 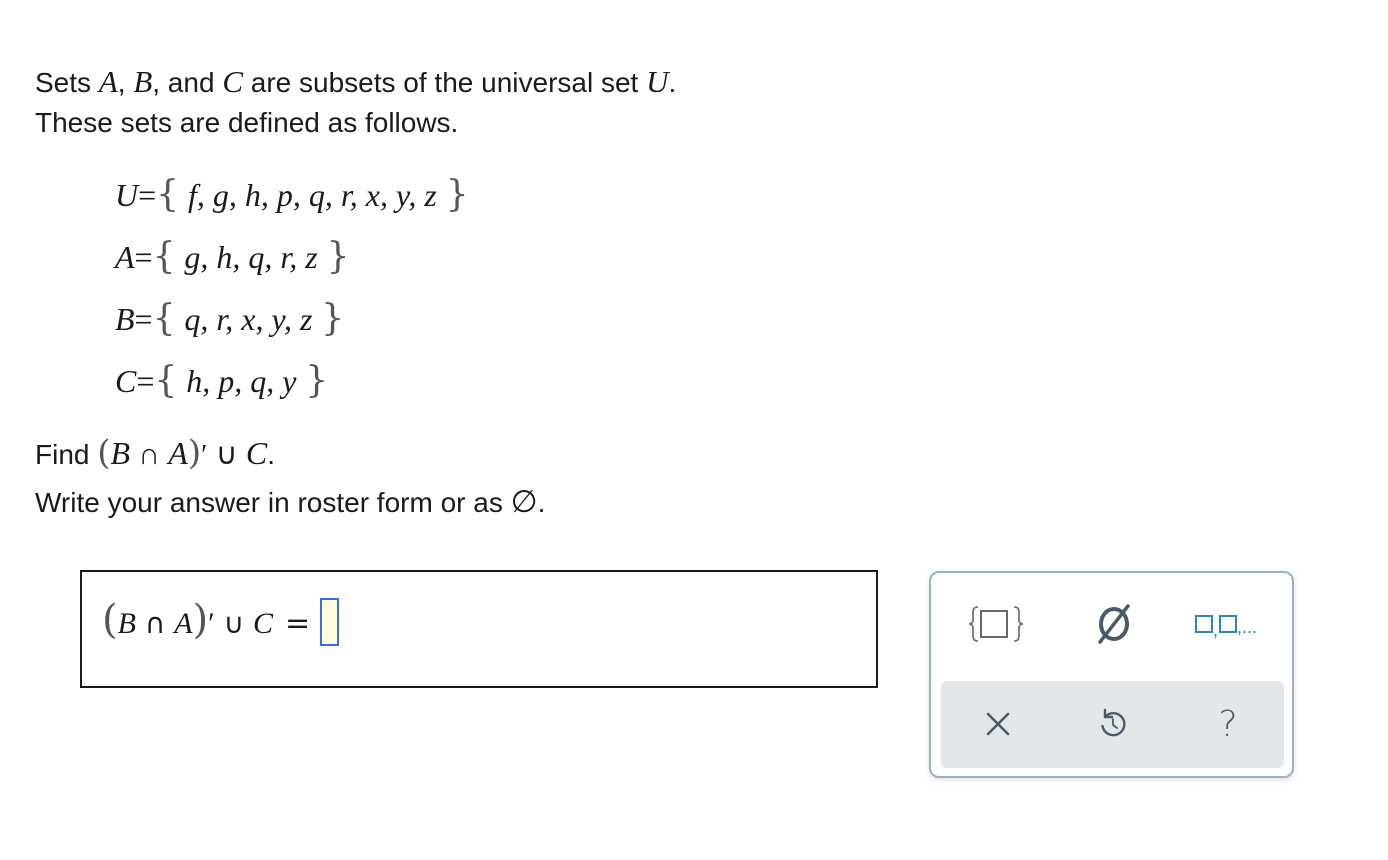 I want to click on find-prompt: Find (B ∩ A)′ ∪ C., so click(x=155, y=453).